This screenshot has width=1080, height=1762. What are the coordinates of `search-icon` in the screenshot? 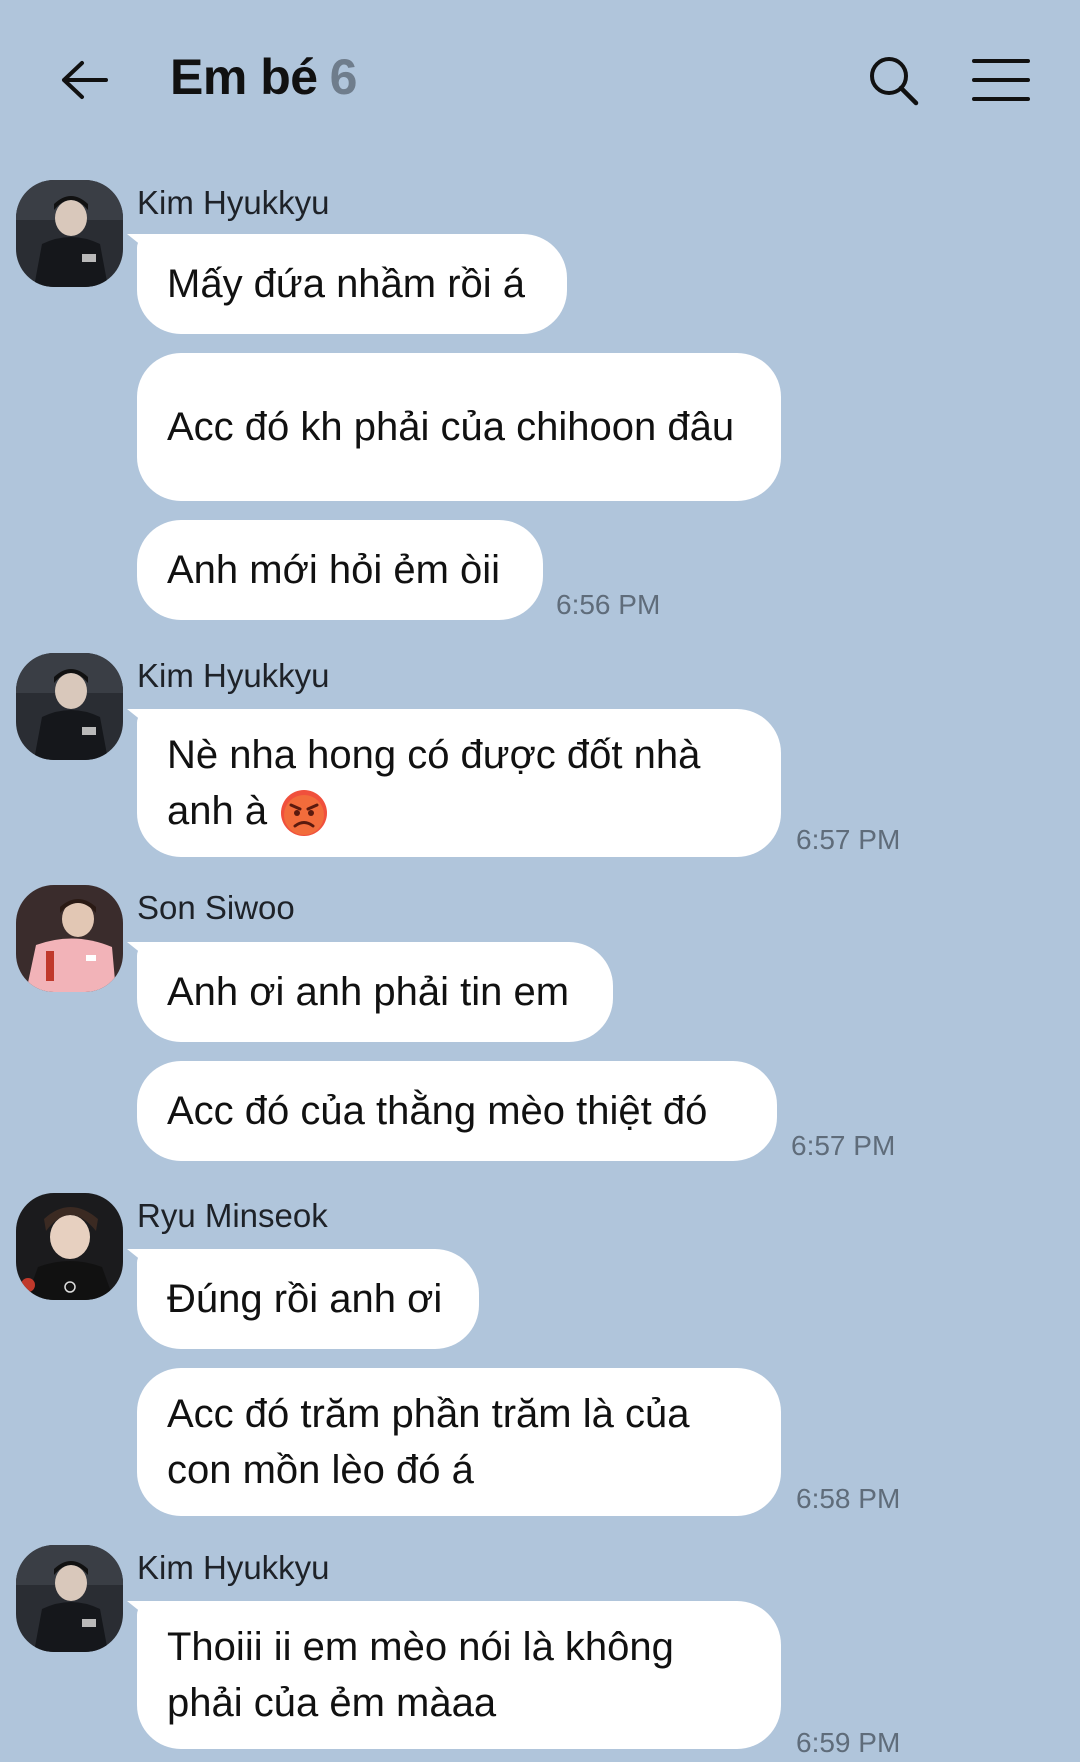 It's located at (894, 81).